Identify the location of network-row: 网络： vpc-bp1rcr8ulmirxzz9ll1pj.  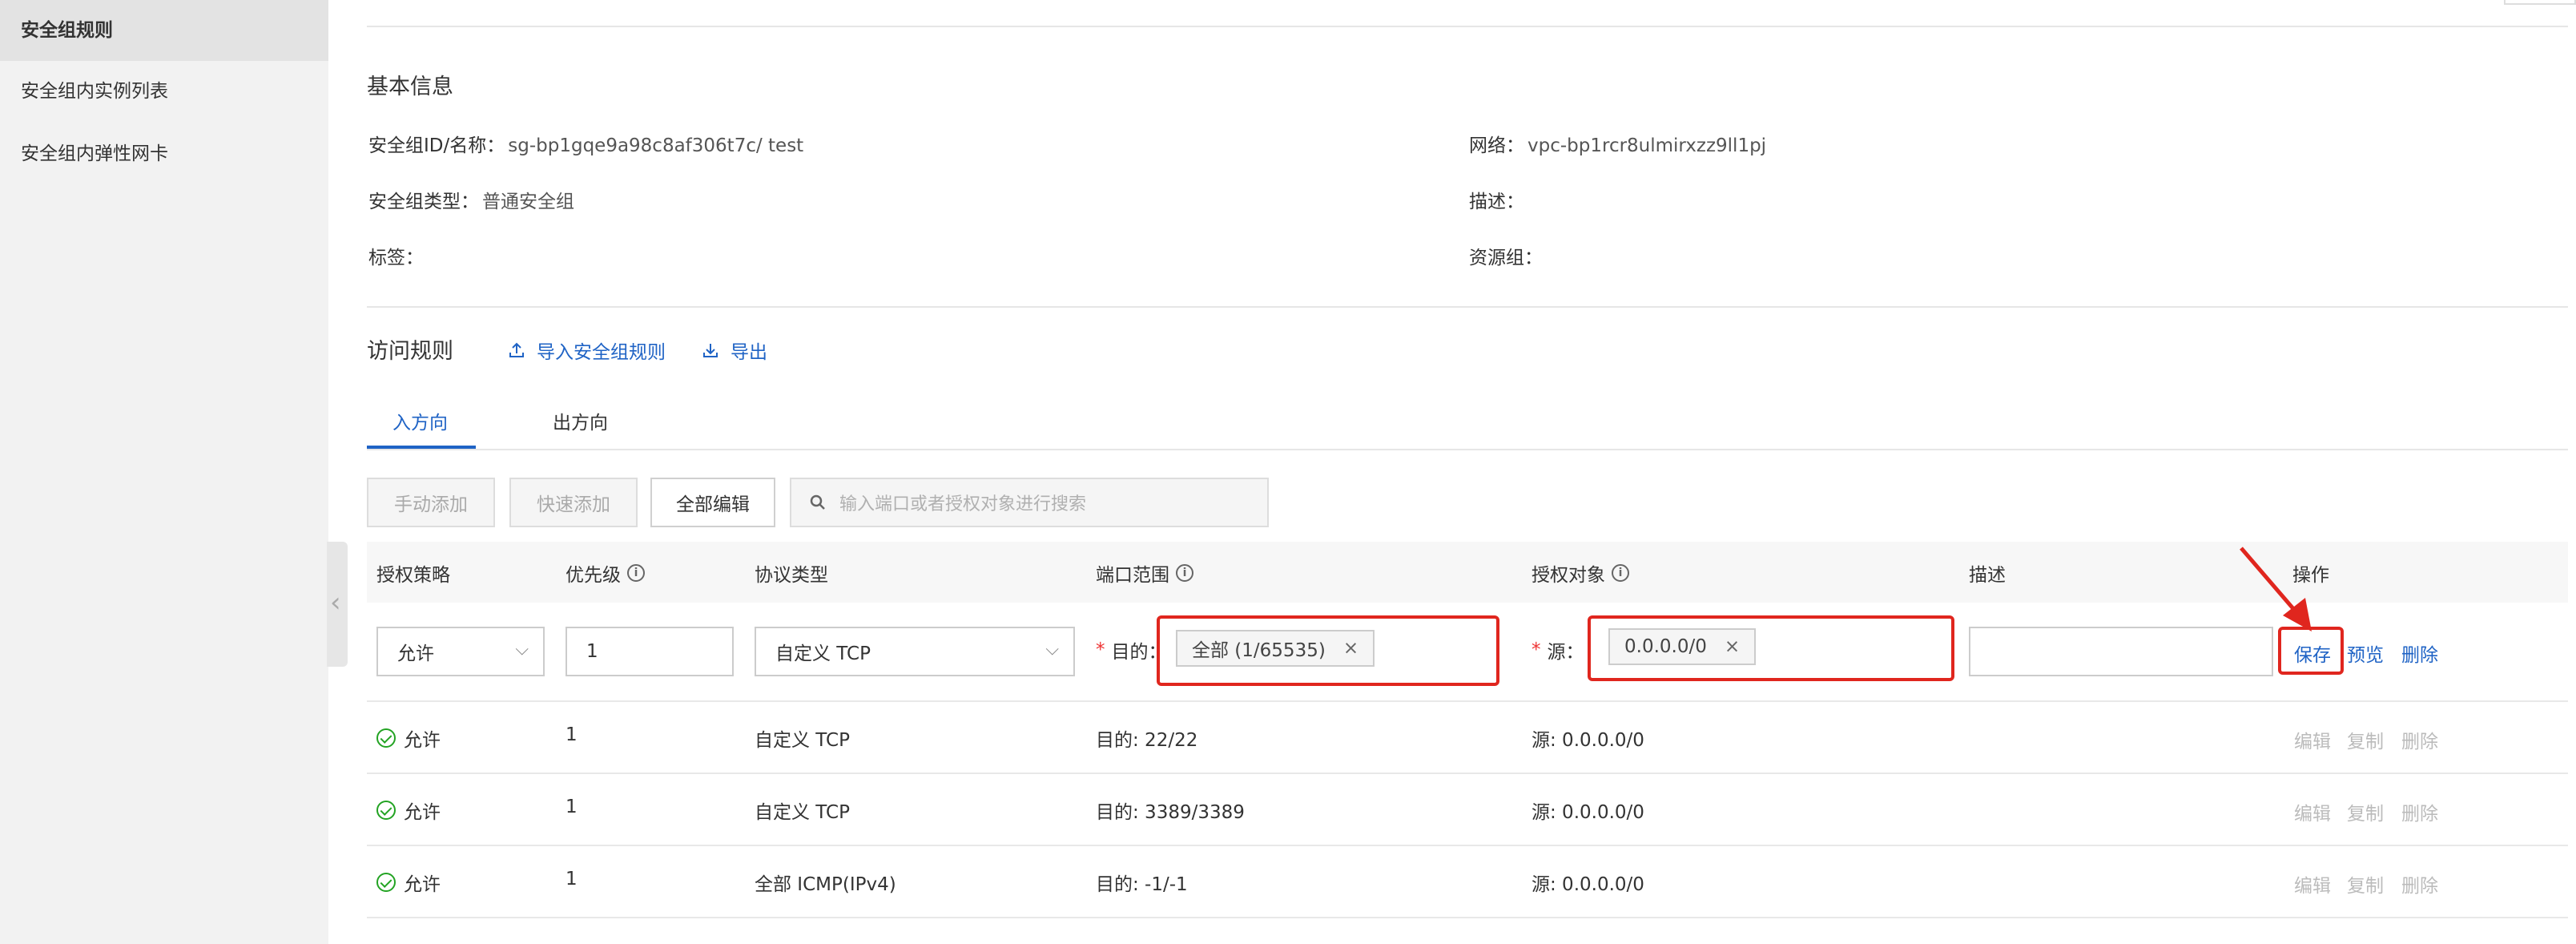
(1617, 143).